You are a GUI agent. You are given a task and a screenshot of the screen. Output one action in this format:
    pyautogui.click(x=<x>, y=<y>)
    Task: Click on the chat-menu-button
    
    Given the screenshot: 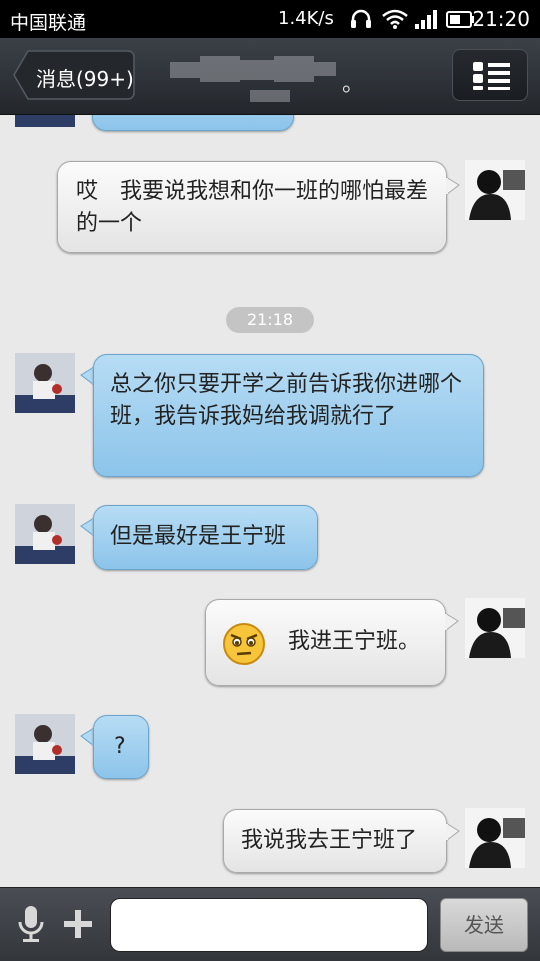 What is the action you would take?
    pyautogui.click(x=490, y=75)
    